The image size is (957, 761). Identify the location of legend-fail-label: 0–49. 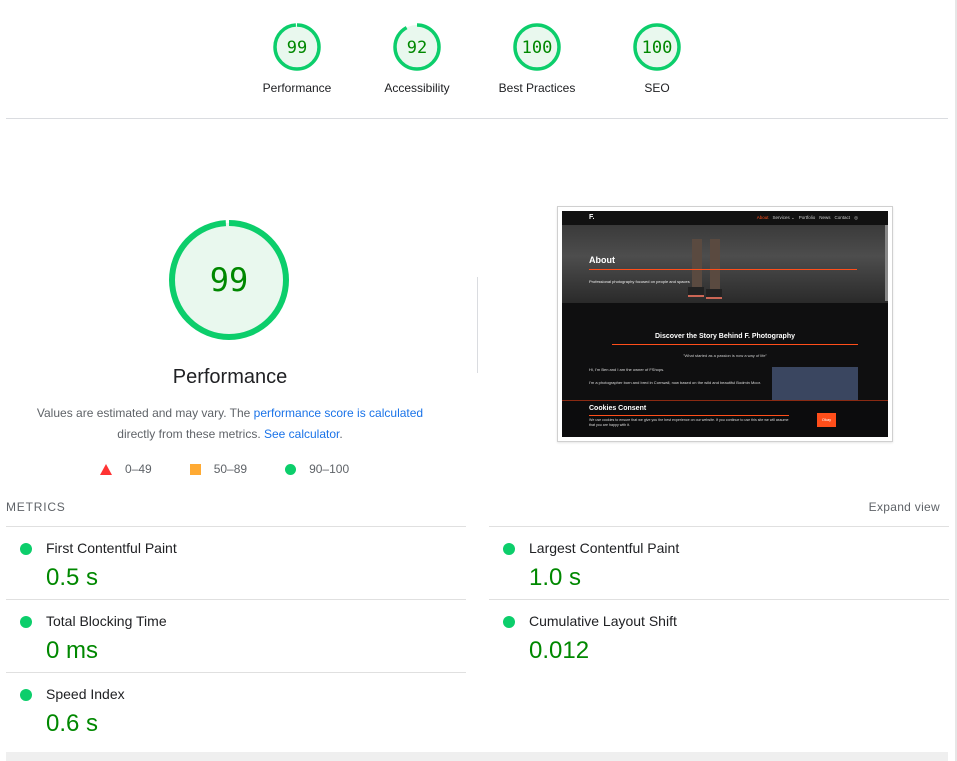
(138, 469).